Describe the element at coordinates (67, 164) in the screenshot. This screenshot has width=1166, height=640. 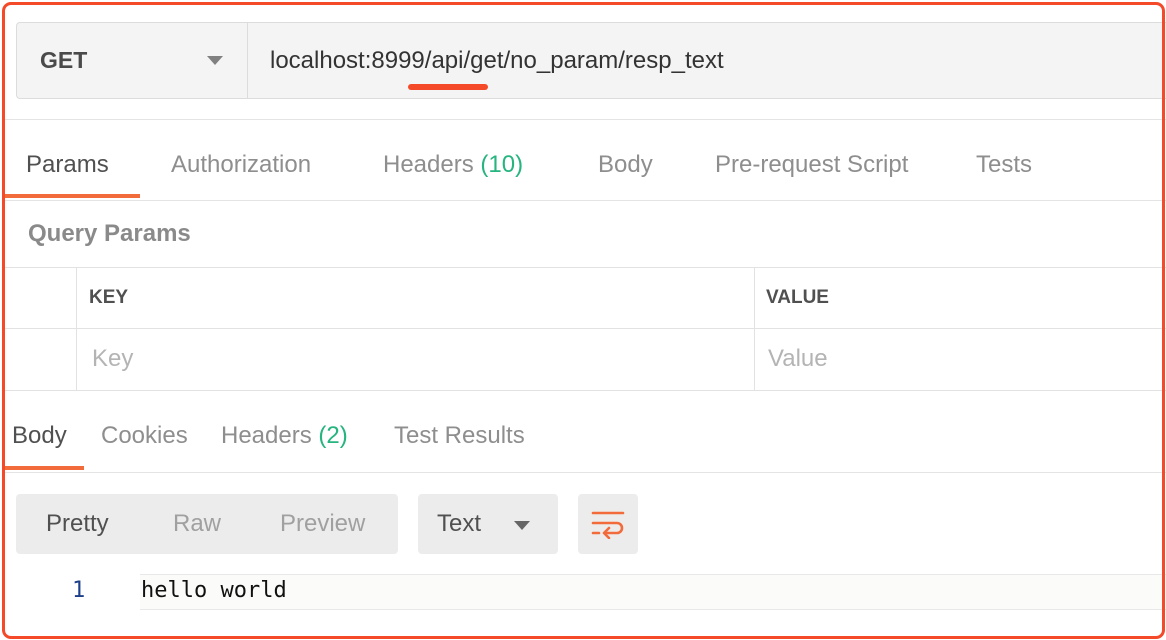
I see `tab-label: Params` at that location.